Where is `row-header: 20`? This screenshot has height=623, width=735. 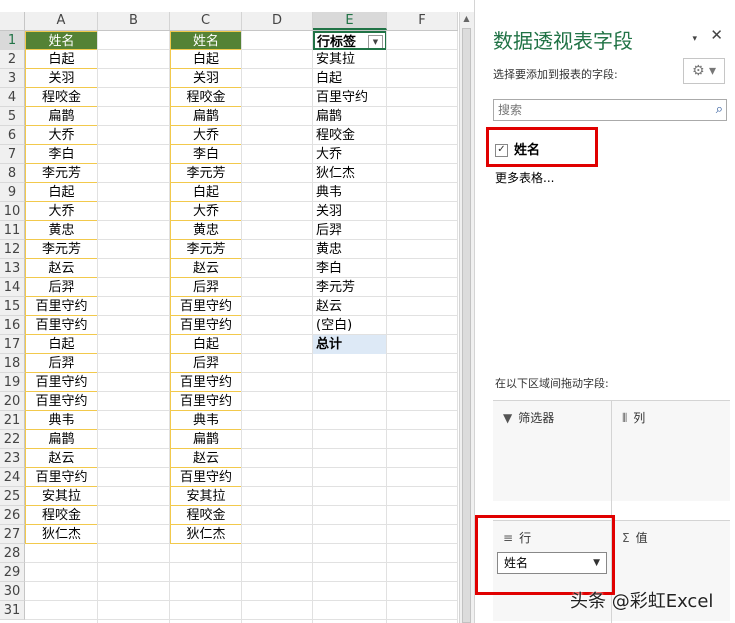
row-header: 20 is located at coordinates (12, 401).